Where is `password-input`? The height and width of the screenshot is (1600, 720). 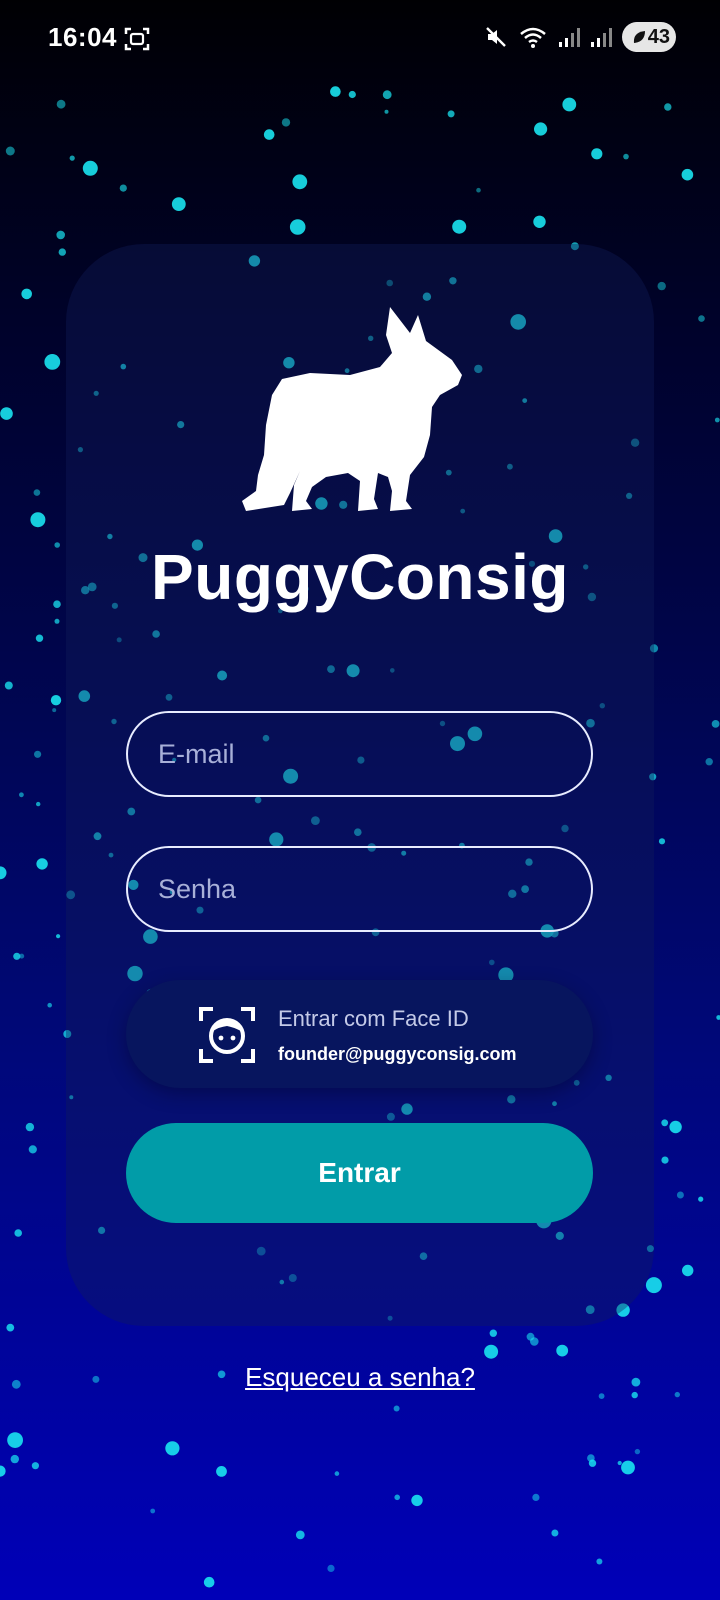
password-input is located at coordinates (359, 889).